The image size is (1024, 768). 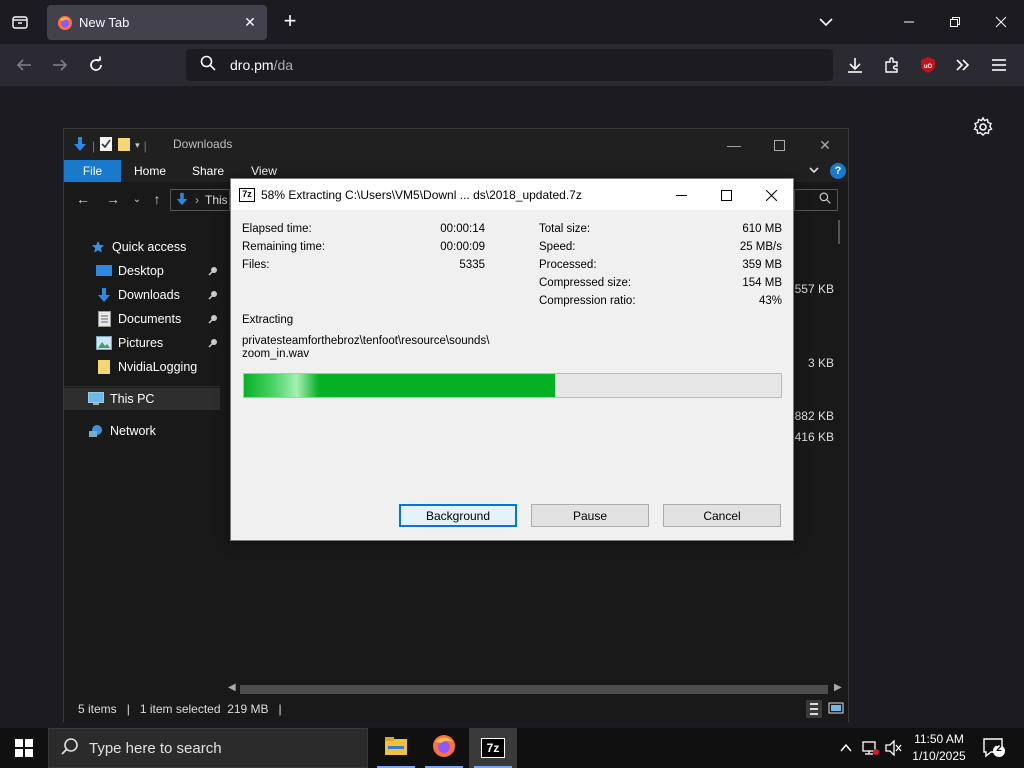 What do you see at coordinates (565, 229) in the screenshot?
I see `total-size-label: Total size:` at bounding box center [565, 229].